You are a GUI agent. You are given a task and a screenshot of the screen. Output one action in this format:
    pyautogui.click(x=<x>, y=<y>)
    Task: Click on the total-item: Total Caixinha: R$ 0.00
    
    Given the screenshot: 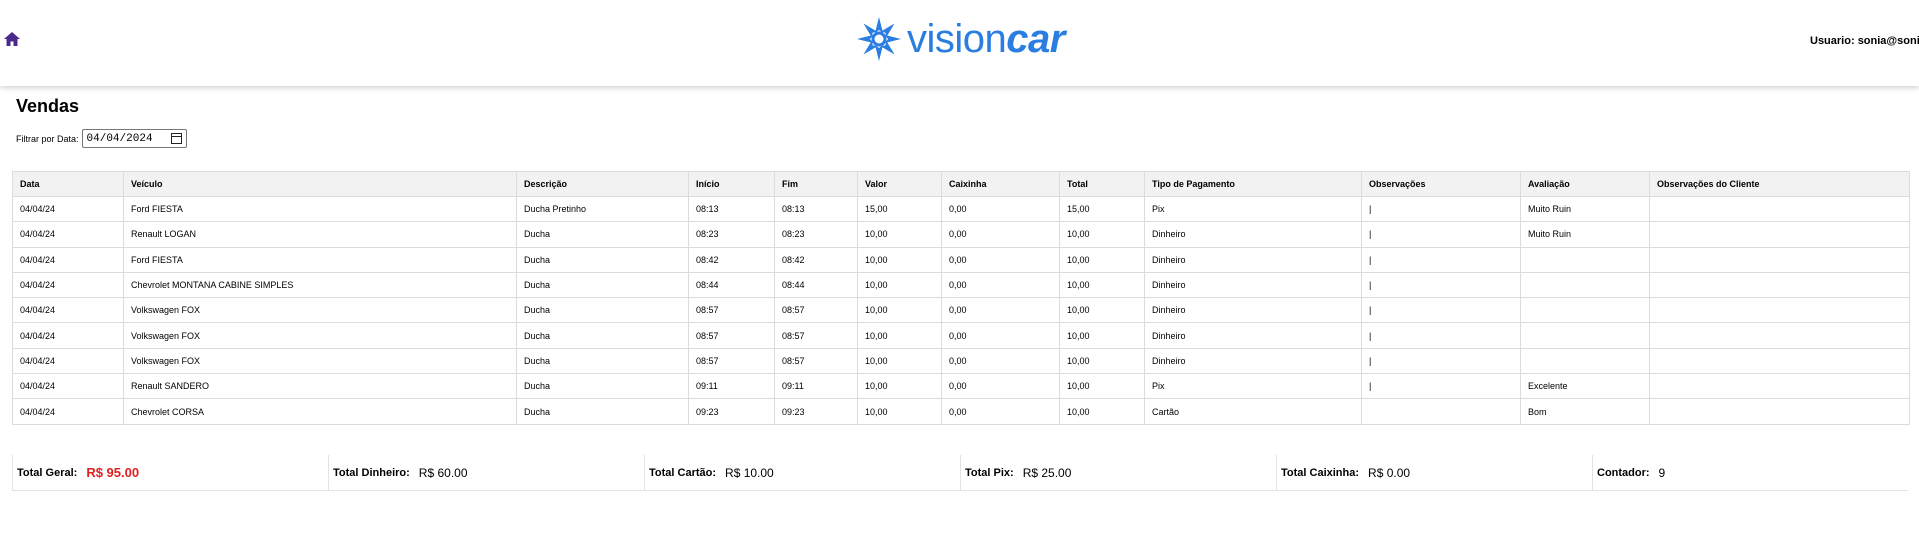 What is the action you would take?
    pyautogui.click(x=1434, y=473)
    